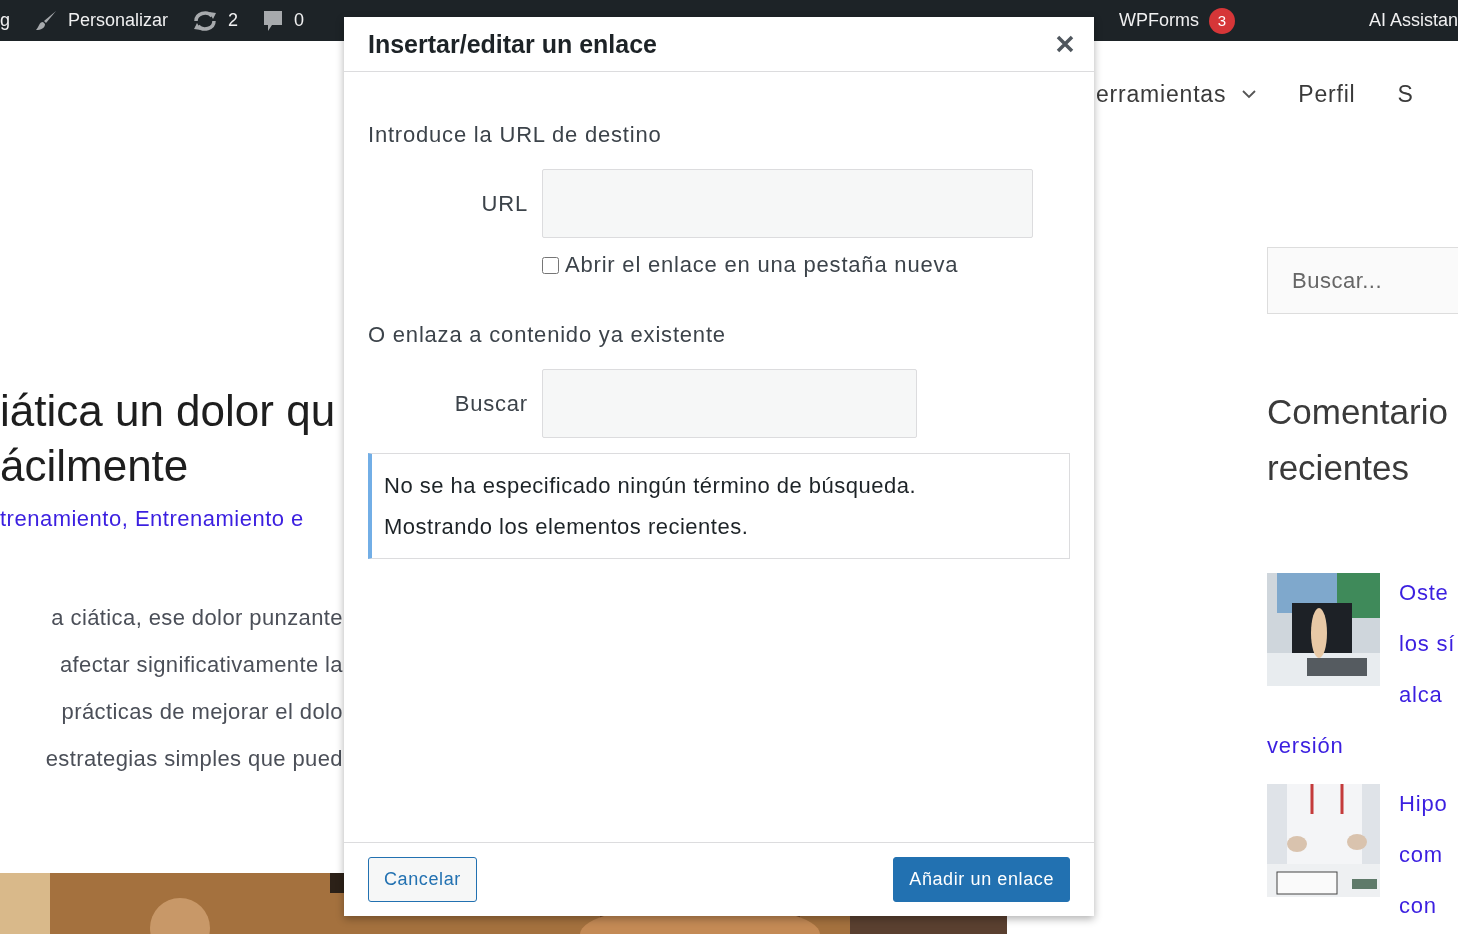  Describe the element at coordinates (491, 403) in the screenshot. I see `field-label: Buscar` at that location.